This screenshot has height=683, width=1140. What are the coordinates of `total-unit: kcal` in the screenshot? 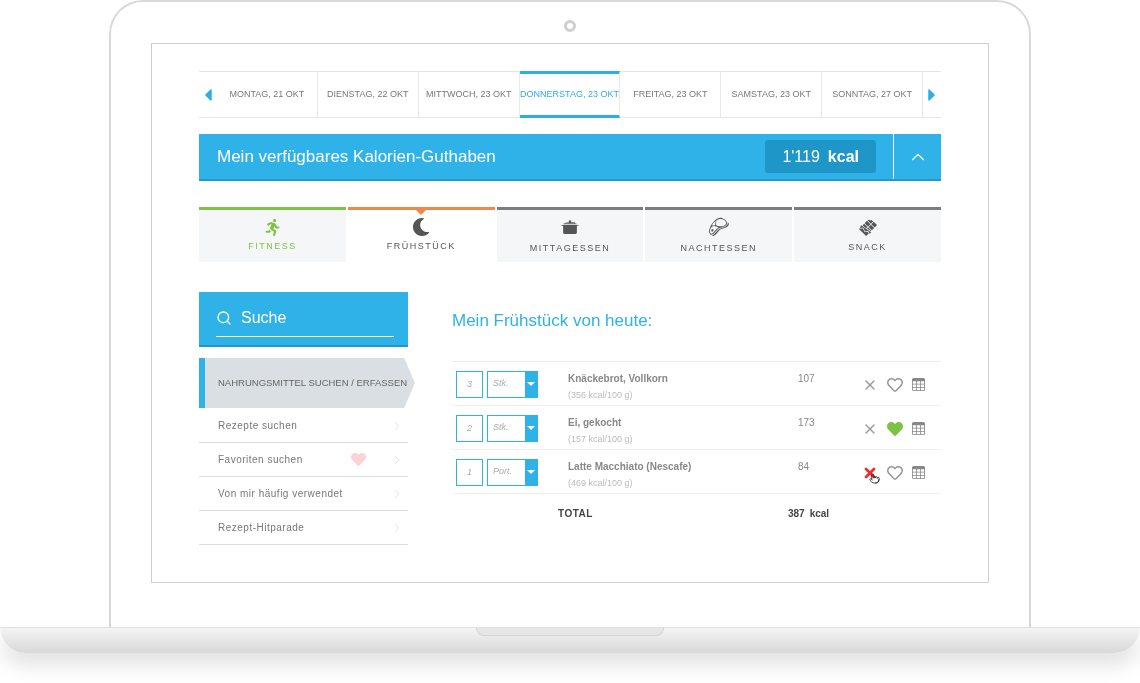 It's located at (819, 514).